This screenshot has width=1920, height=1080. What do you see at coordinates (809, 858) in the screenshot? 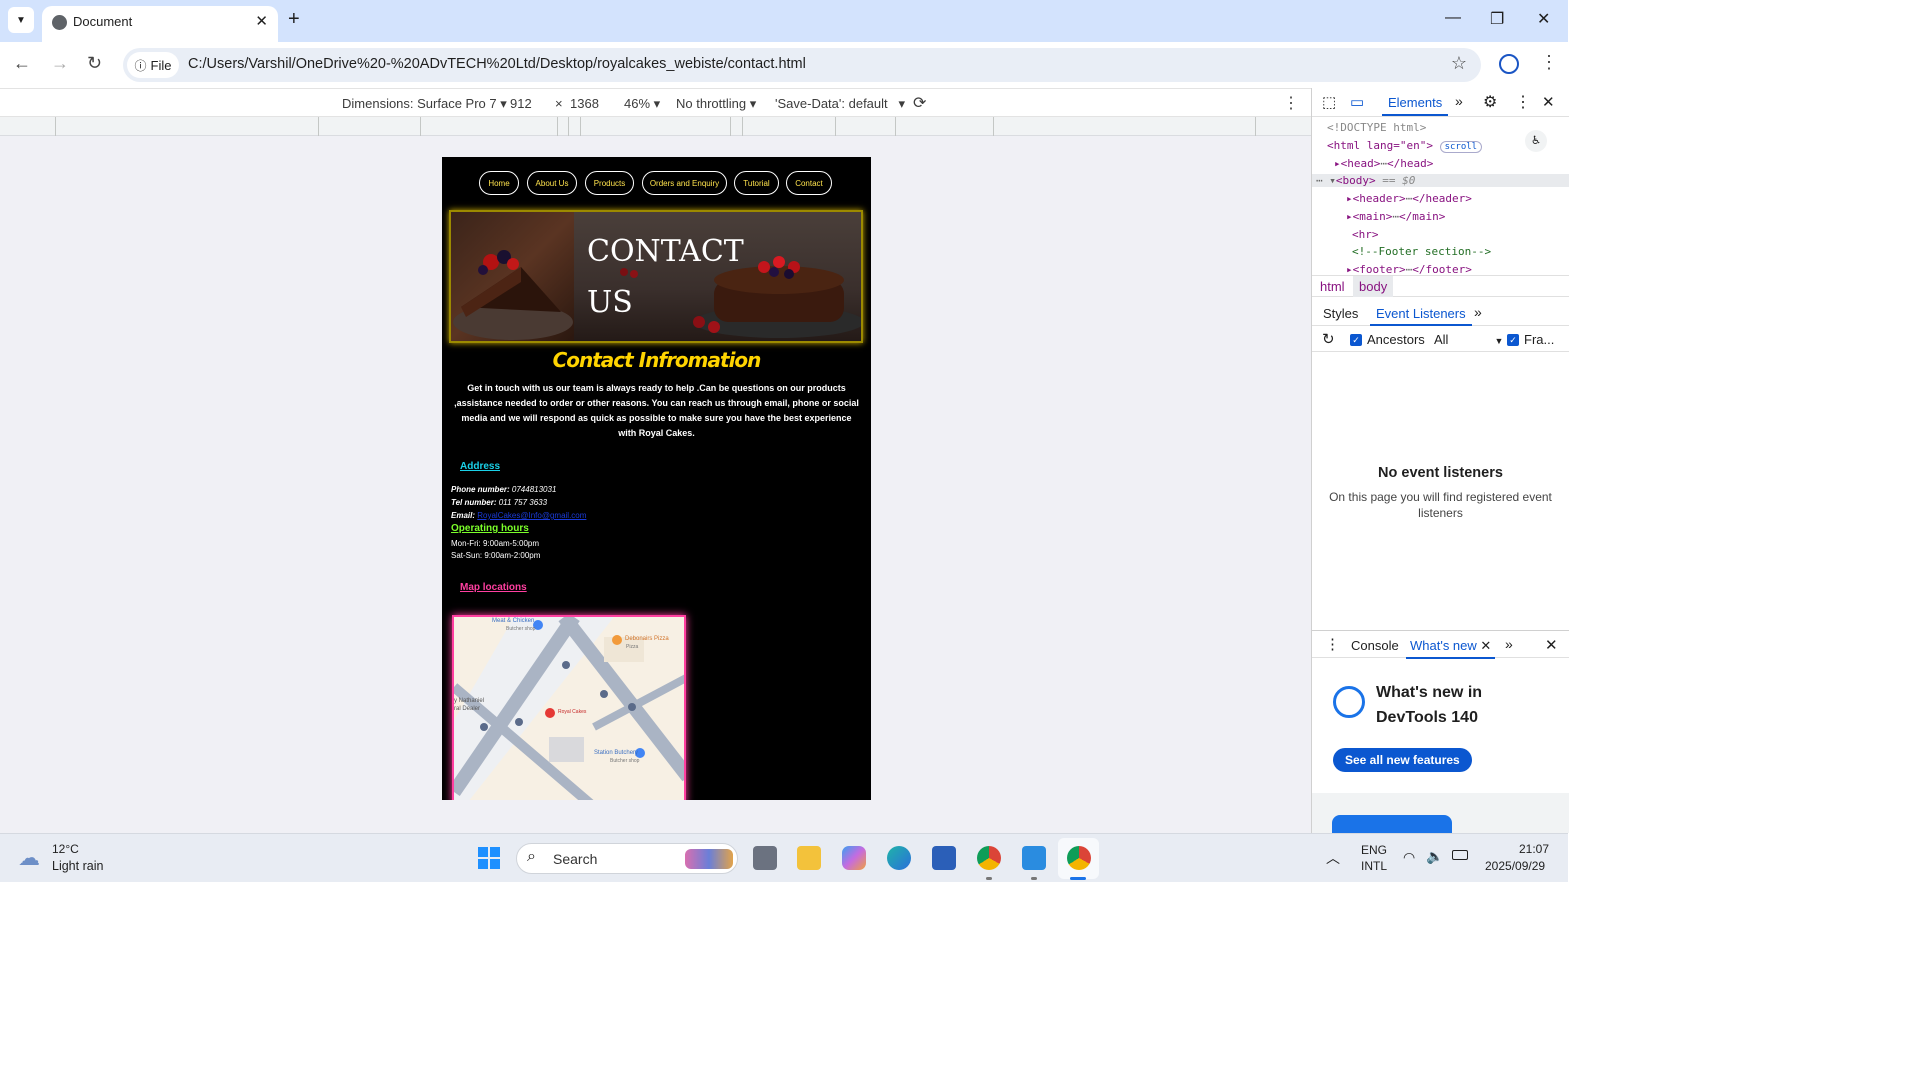
I see `file-explorer-icon` at bounding box center [809, 858].